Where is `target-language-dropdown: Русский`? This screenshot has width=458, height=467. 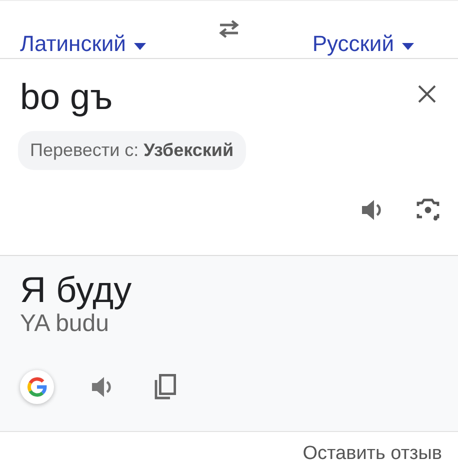
target-language-dropdown: Русский is located at coordinates (363, 43).